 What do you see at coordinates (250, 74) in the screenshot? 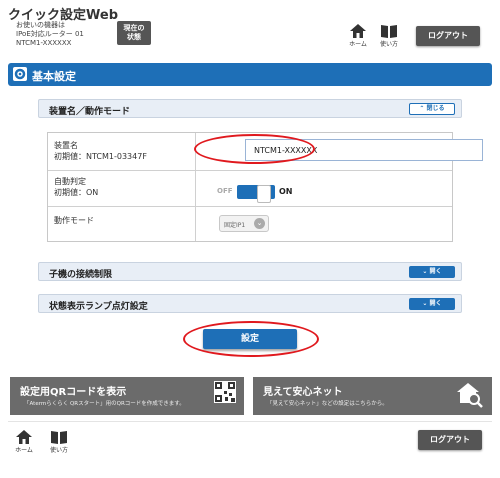
I see `section-bar: 基本設定` at bounding box center [250, 74].